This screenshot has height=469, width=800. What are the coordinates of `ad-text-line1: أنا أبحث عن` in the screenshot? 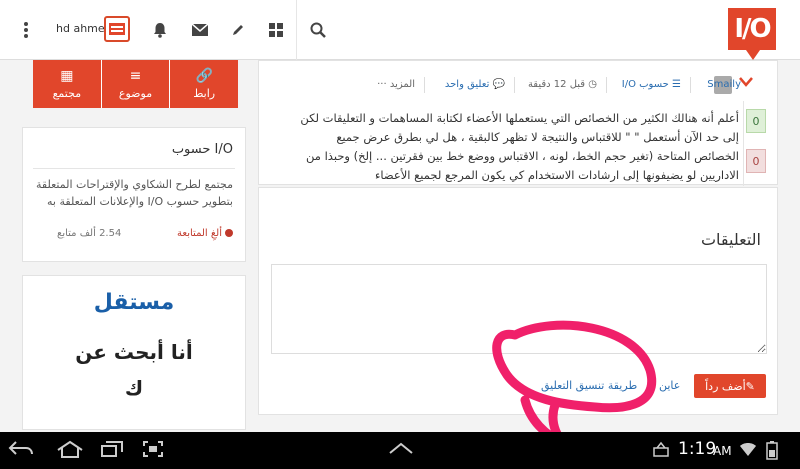 It's located at (134, 352).